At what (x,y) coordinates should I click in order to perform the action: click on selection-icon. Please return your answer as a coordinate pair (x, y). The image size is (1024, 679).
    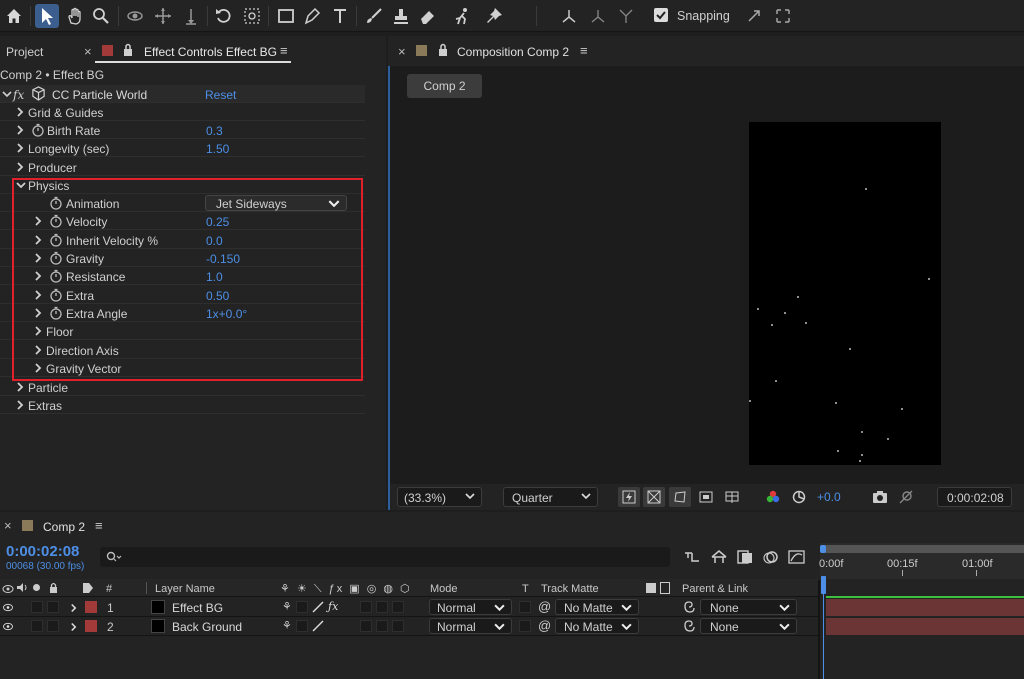
    Looking at the image, I should click on (47, 16).